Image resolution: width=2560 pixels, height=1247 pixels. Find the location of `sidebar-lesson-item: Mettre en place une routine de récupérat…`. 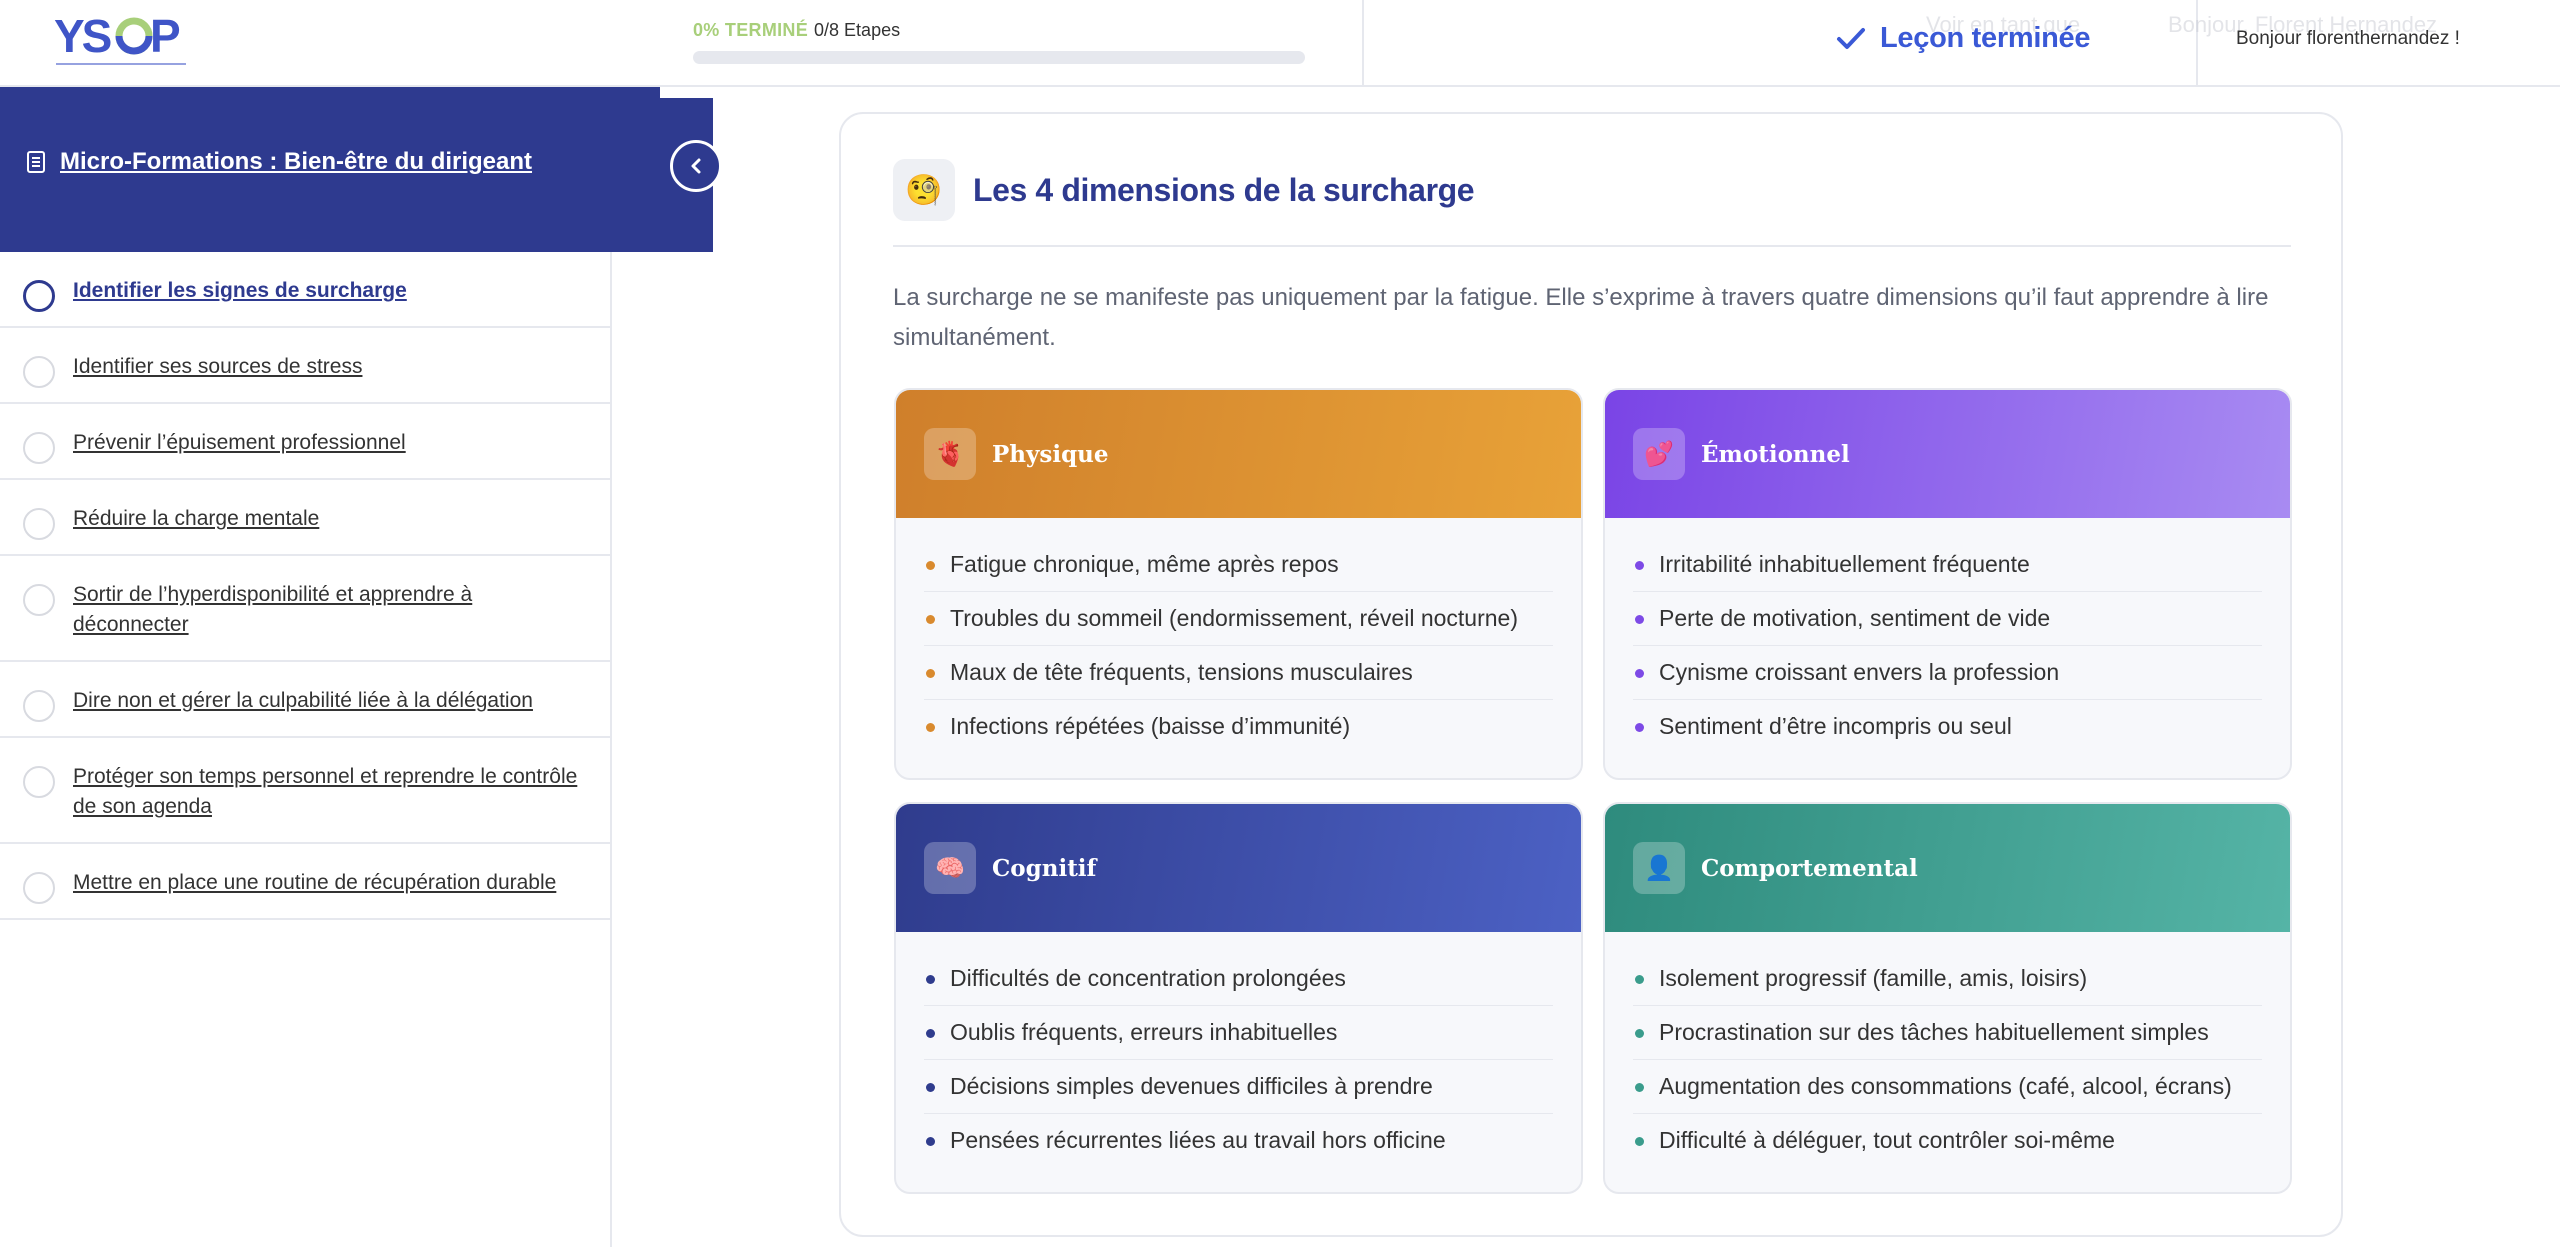

sidebar-lesson-item: Mettre en place une routine de récupérat… is located at coordinates (305, 882).